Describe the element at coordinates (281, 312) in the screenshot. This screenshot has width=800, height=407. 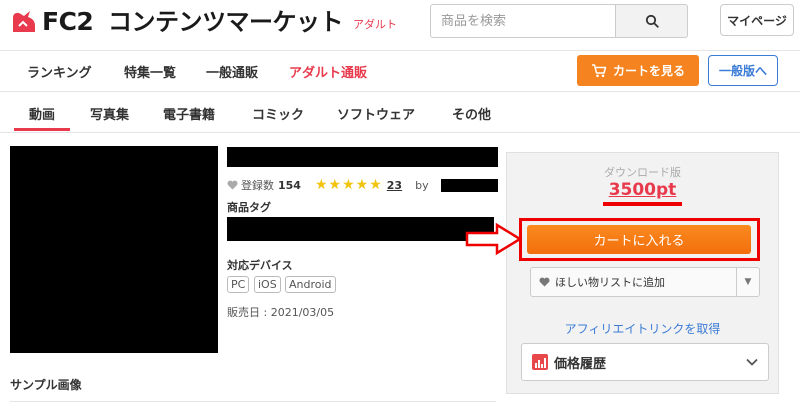
I see `release-date: 販売日 : 2021/03/05` at that location.